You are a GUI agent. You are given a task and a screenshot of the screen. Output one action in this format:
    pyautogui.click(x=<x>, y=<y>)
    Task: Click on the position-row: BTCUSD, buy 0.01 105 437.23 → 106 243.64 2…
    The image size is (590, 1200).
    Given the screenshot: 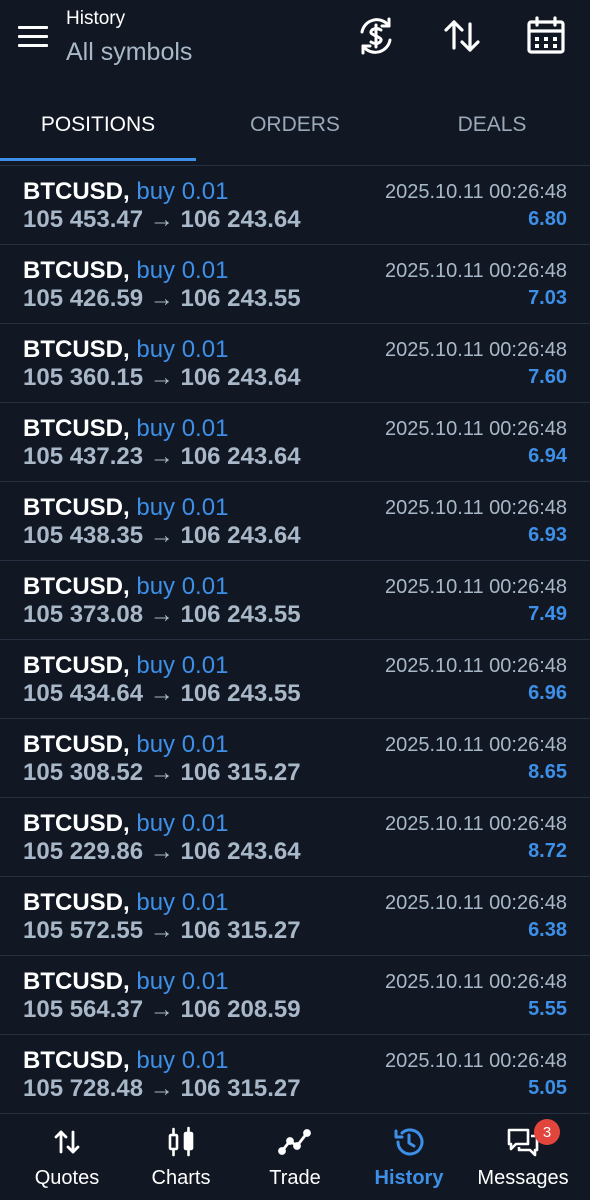 What is the action you would take?
    pyautogui.click(x=295, y=442)
    